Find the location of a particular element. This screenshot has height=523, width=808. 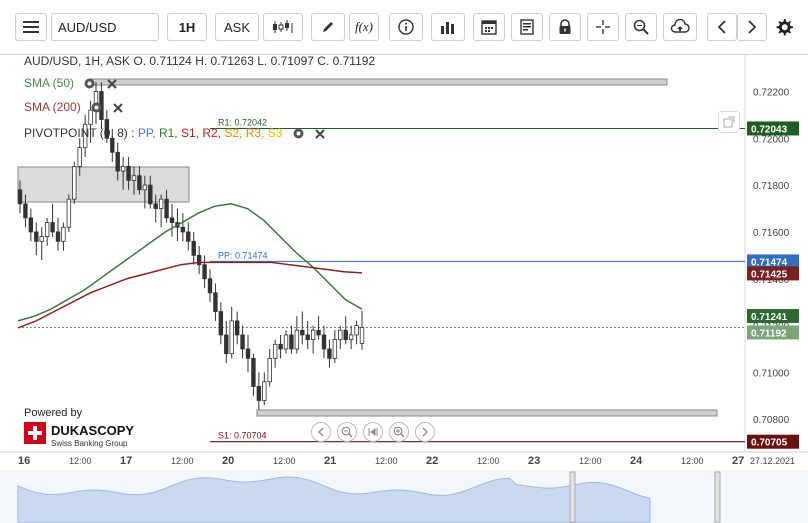

time-tick-label: 22 is located at coordinates (432, 461).